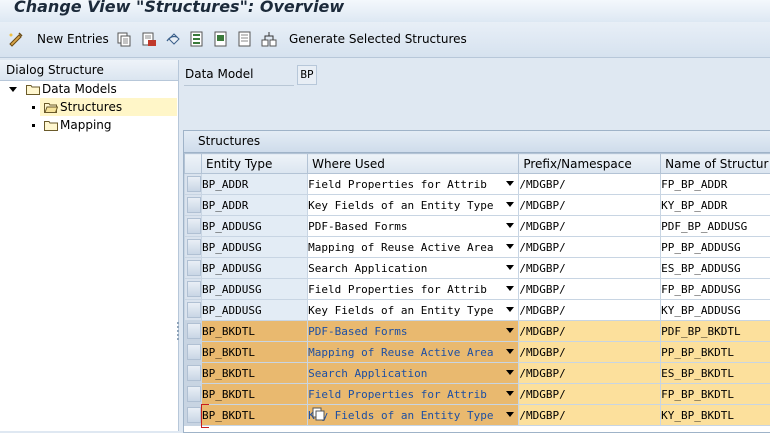 The width and height of the screenshot is (770, 433). I want to click on structure-name-field: FP_BP_ADDR, so click(715, 184).